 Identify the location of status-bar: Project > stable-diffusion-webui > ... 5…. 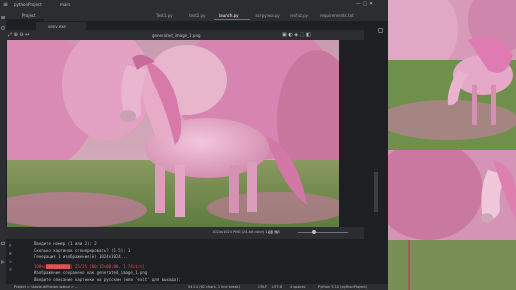
(194, 287).